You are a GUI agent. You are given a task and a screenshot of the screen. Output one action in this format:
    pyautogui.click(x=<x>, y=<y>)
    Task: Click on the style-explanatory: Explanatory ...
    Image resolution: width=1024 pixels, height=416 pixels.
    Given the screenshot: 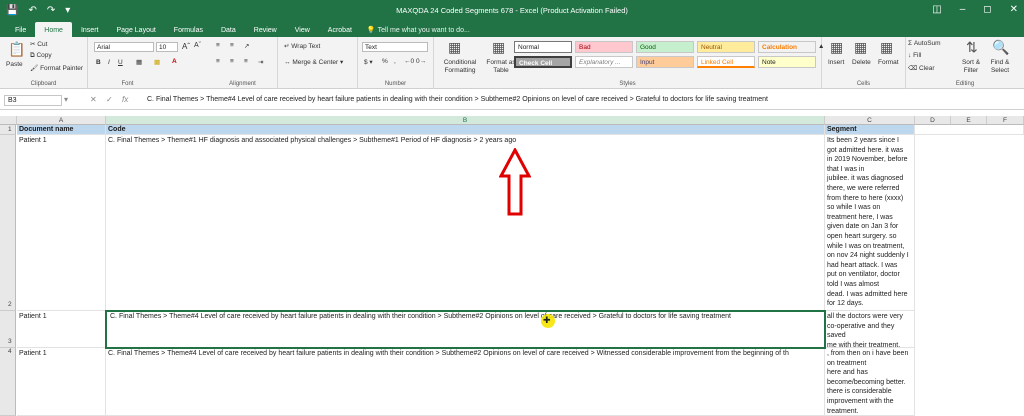 What is the action you would take?
    pyautogui.click(x=604, y=62)
    